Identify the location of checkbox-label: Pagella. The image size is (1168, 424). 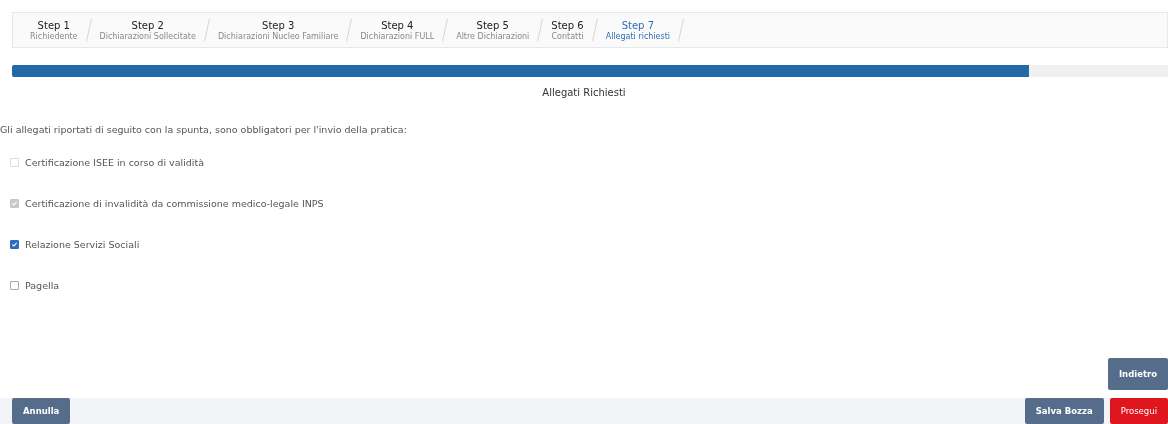
(42, 285).